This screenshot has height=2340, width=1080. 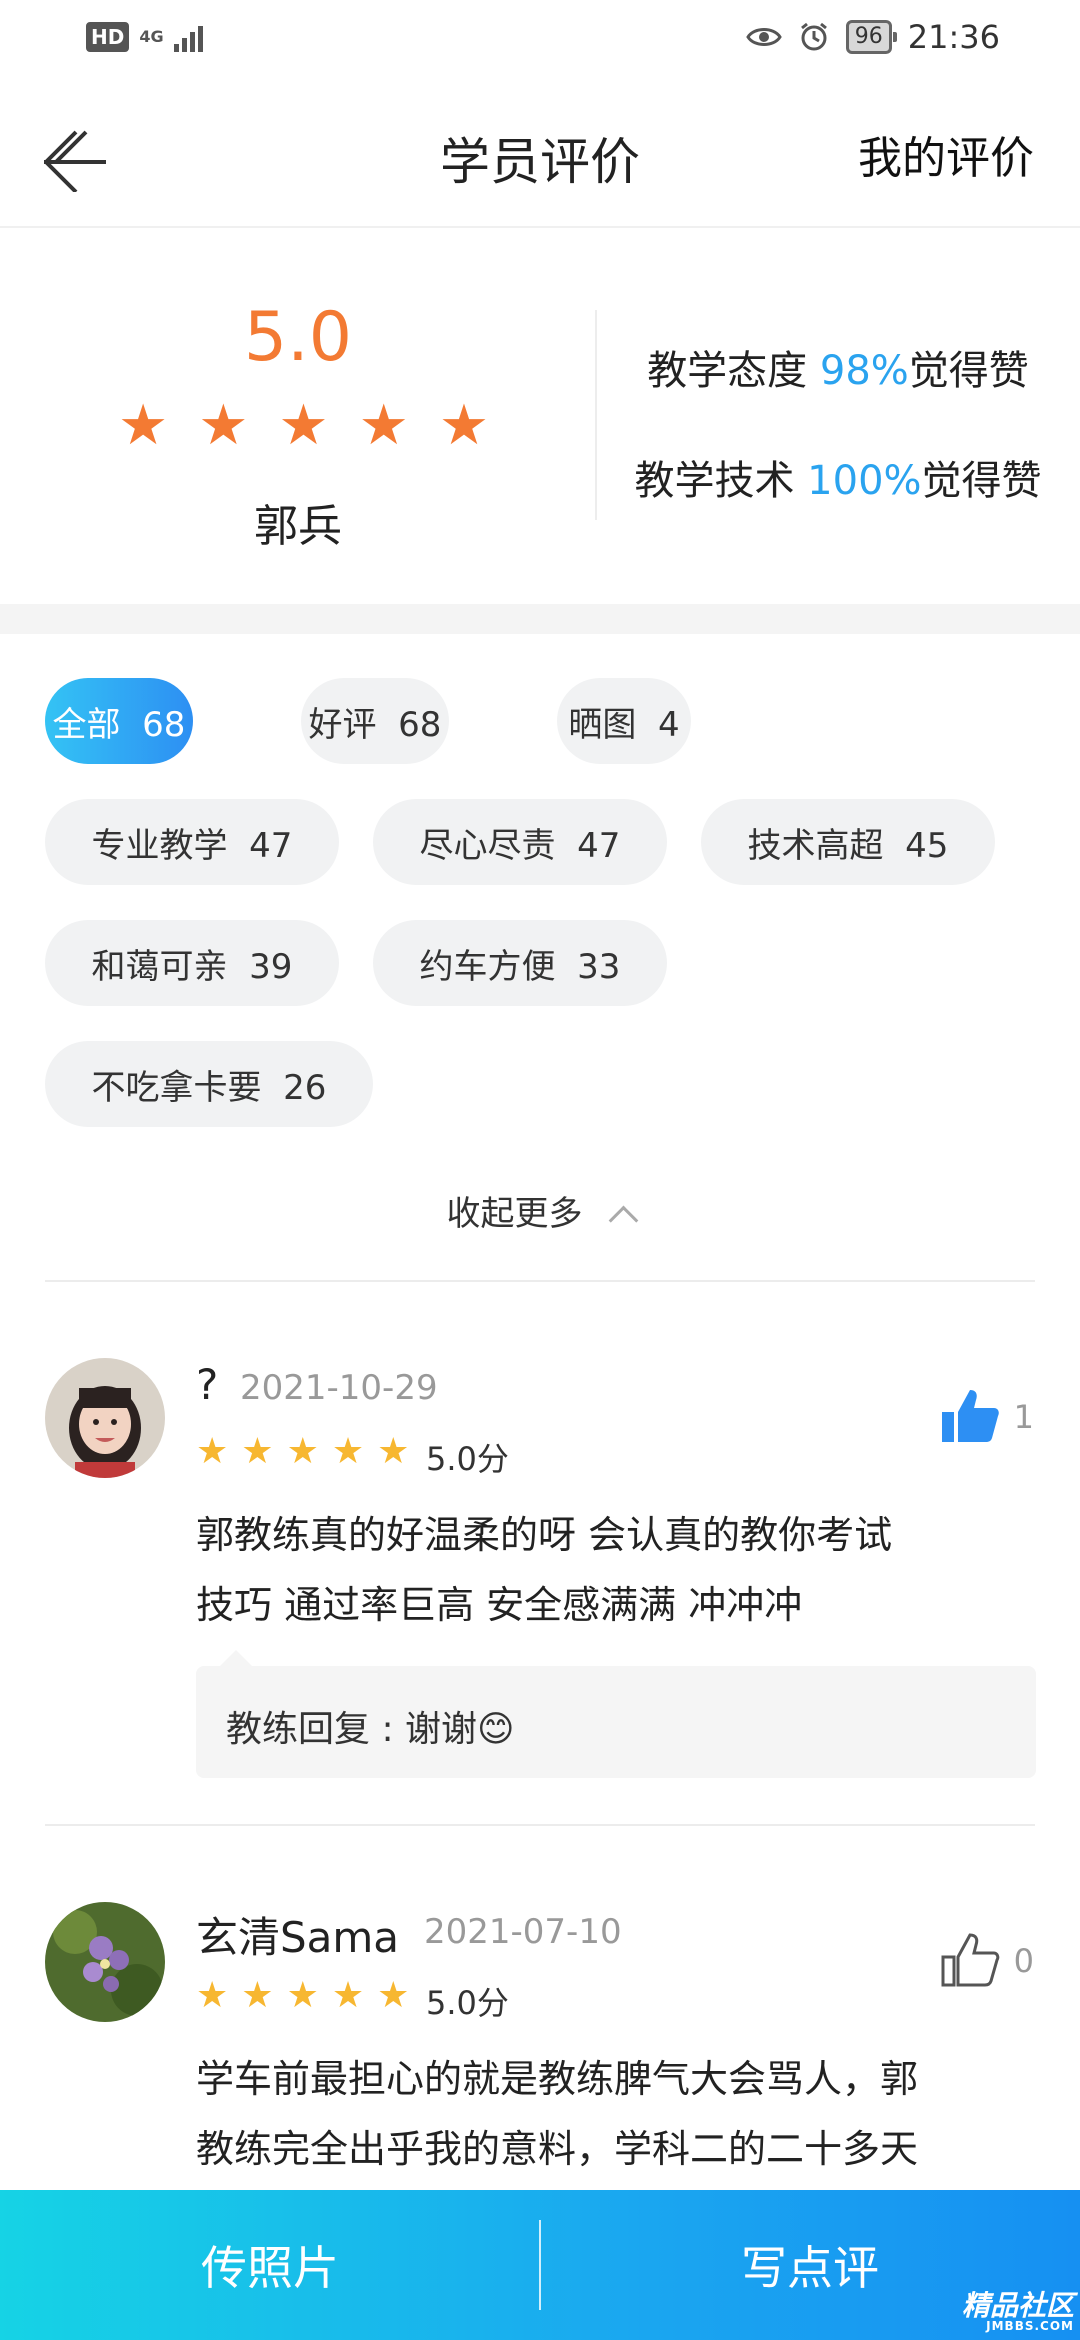 What do you see at coordinates (1023, 1961) in the screenshot?
I see `like-count: 0` at bounding box center [1023, 1961].